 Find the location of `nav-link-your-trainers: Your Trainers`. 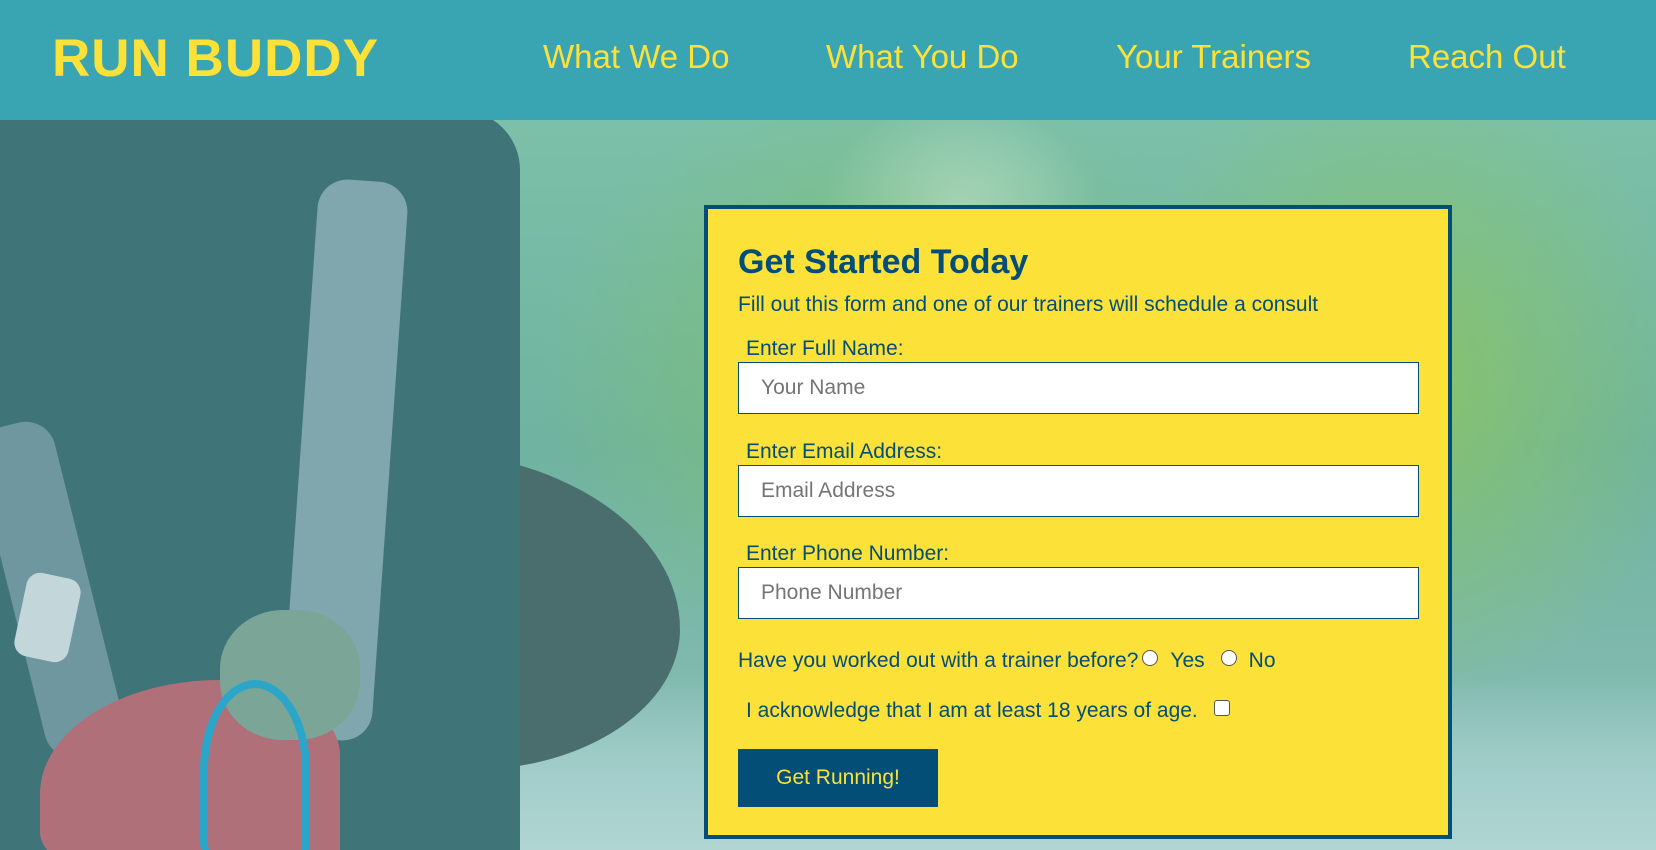

nav-link-your-trainers: Your Trainers is located at coordinates (1213, 57).